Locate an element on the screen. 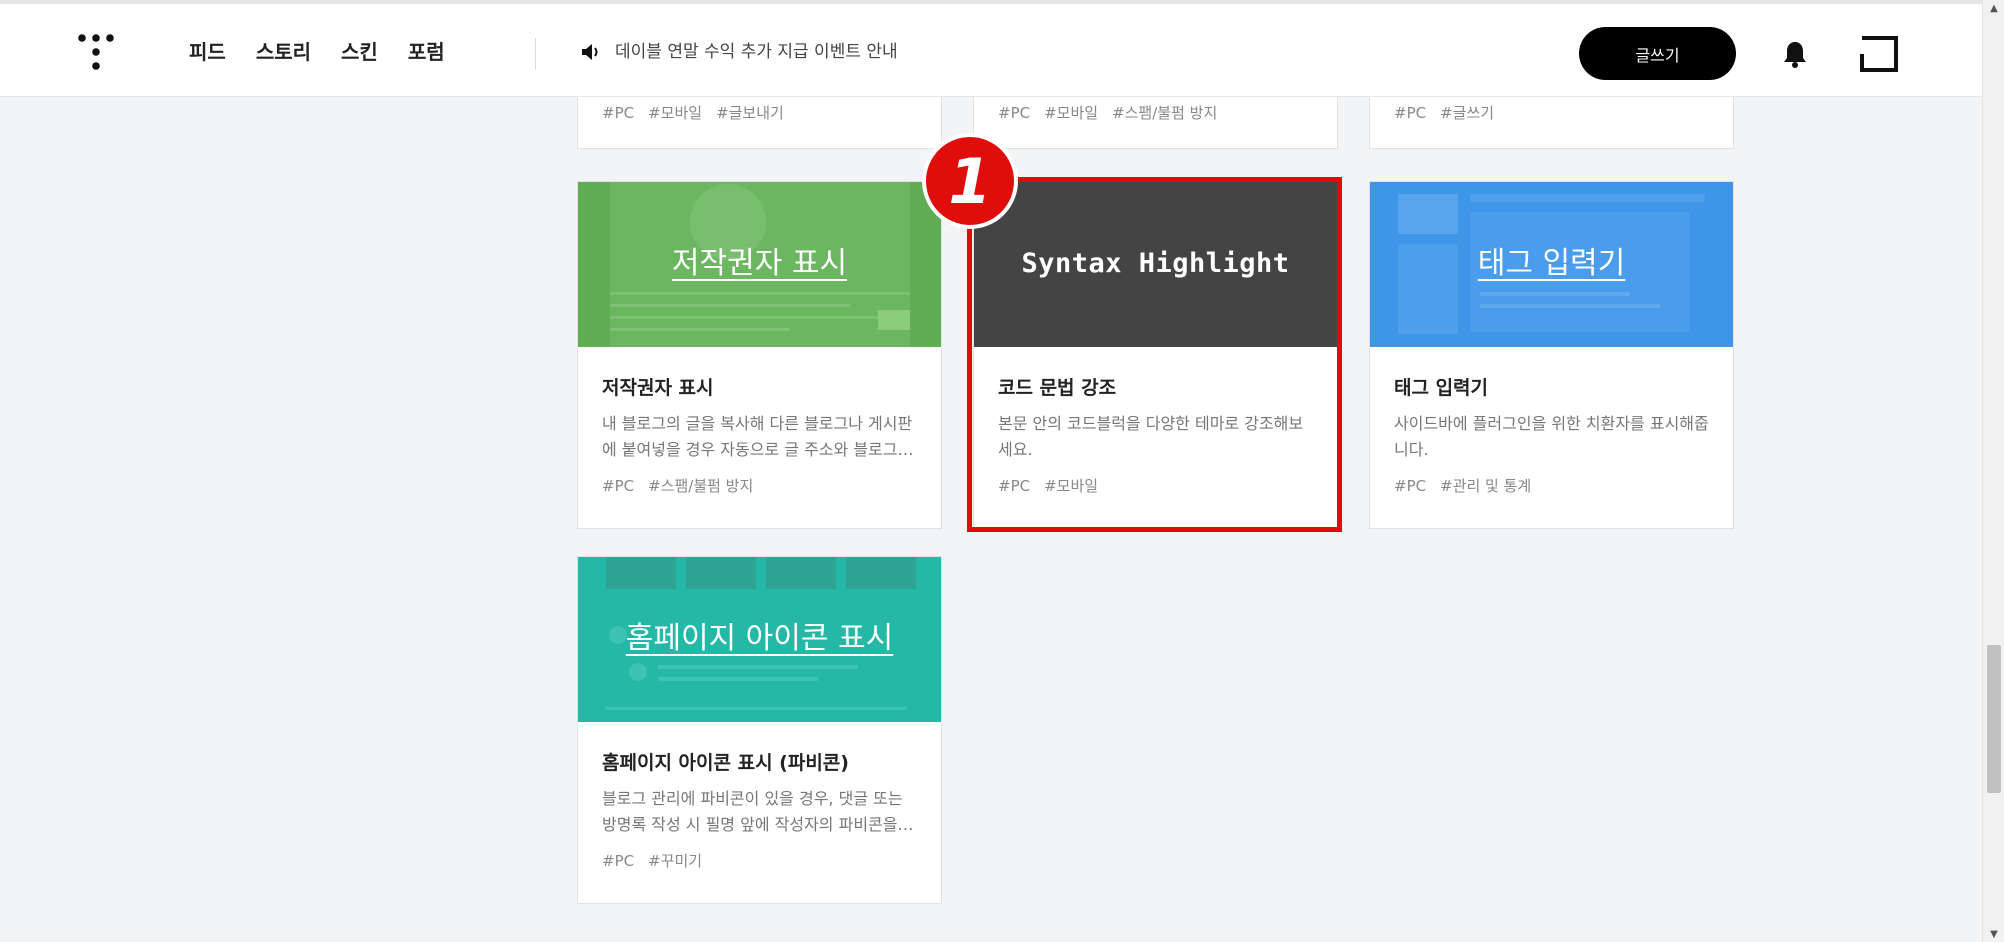  card-thumbnail: 홈페이지 아이콘 표시 is located at coordinates (759, 639).